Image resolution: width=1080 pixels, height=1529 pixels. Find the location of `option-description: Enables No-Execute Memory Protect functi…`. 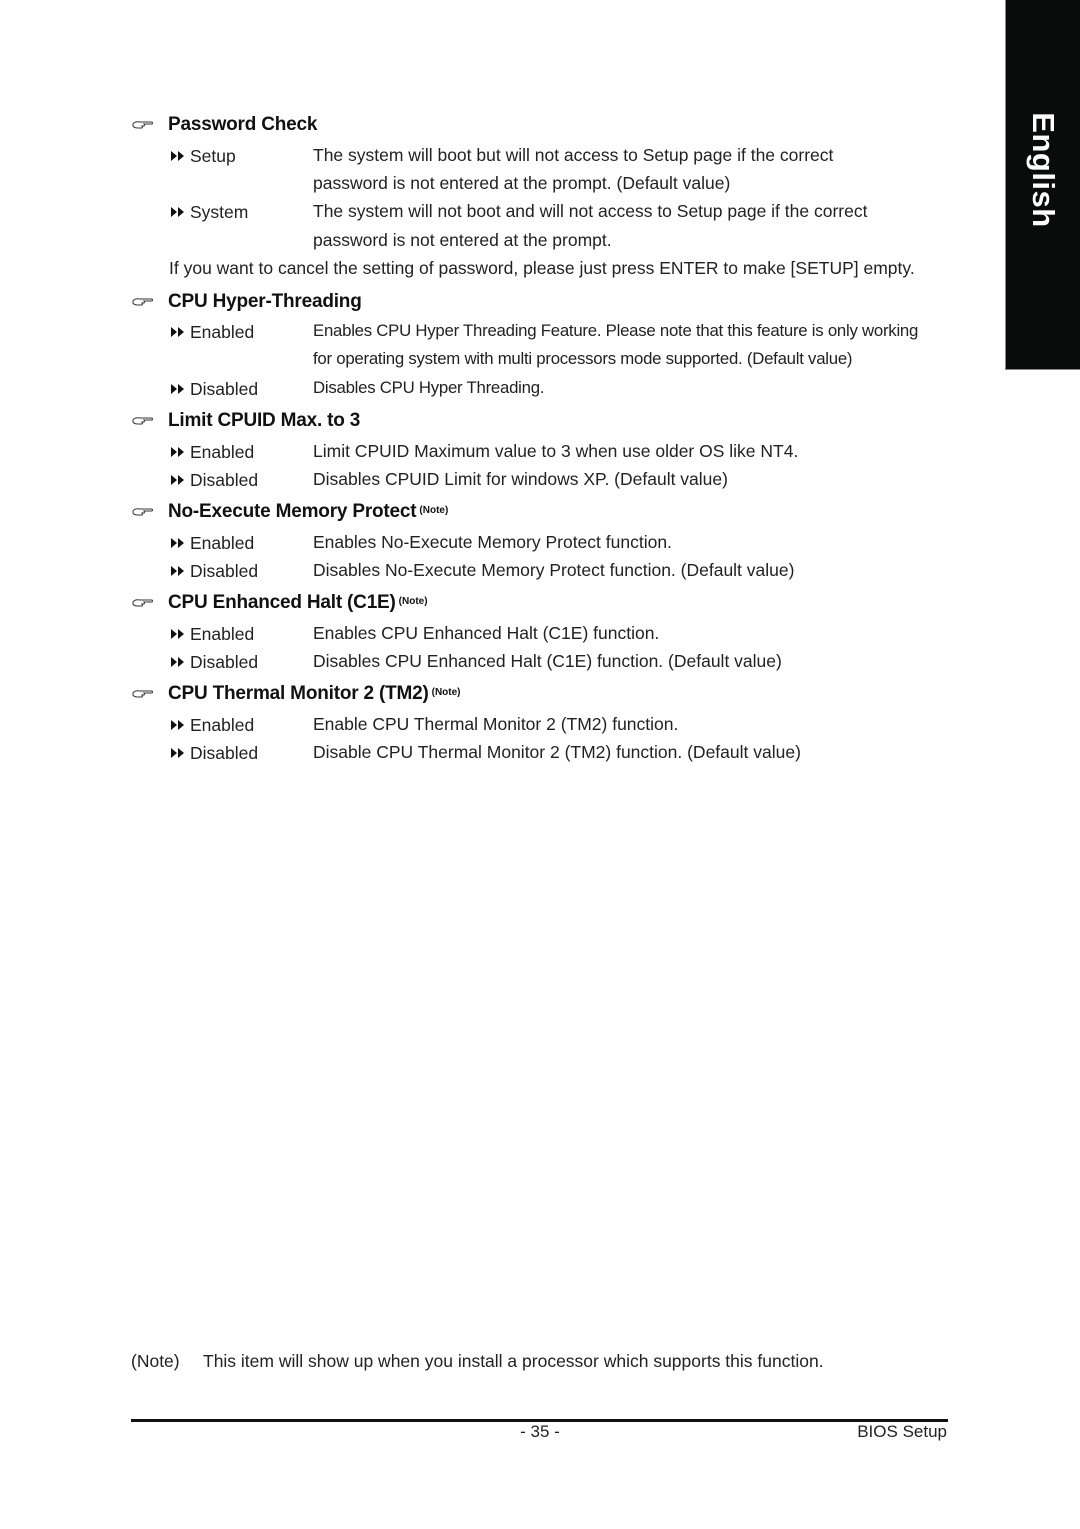

option-description: Enables No-Execute Memory Protect functi… is located at coordinates (492, 542).